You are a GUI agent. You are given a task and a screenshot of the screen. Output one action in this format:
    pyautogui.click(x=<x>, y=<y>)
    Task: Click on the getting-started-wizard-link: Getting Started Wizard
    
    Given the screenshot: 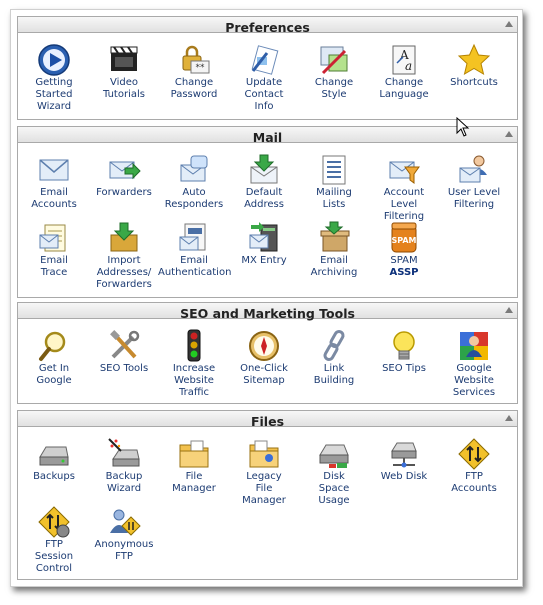 What is the action you would take?
    pyautogui.click(x=54, y=78)
    